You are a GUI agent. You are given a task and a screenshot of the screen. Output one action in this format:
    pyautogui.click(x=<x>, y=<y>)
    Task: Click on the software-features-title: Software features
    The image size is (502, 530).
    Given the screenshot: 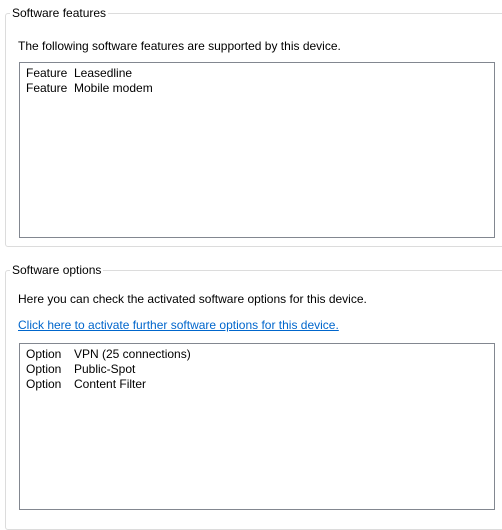 What is the action you would take?
    pyautogui.click(x=59, y=13)
    